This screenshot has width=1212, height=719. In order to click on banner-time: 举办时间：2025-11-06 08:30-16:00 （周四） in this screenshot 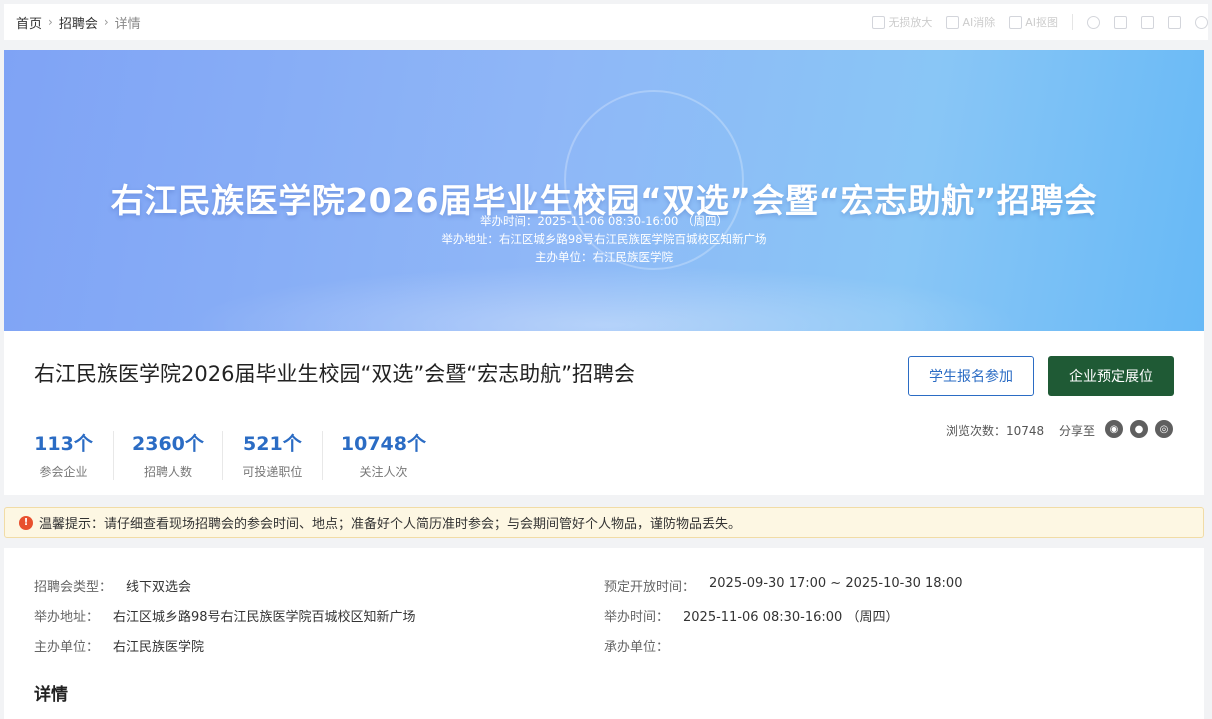, I will do `click(604, 221)`.